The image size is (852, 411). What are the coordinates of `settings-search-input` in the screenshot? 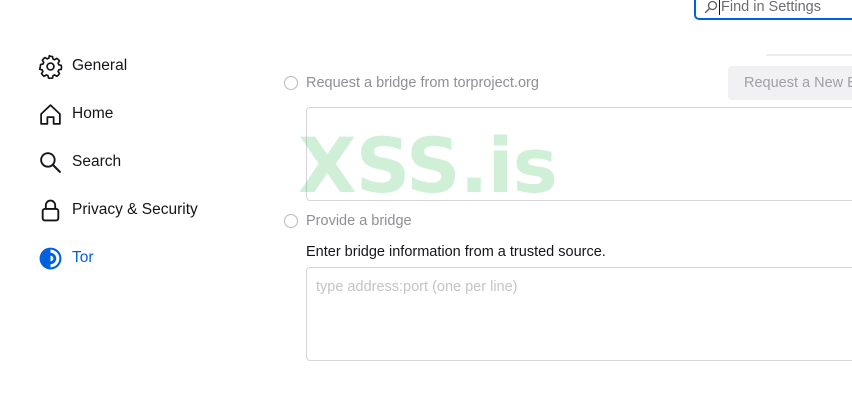 It's located at (786, 7).